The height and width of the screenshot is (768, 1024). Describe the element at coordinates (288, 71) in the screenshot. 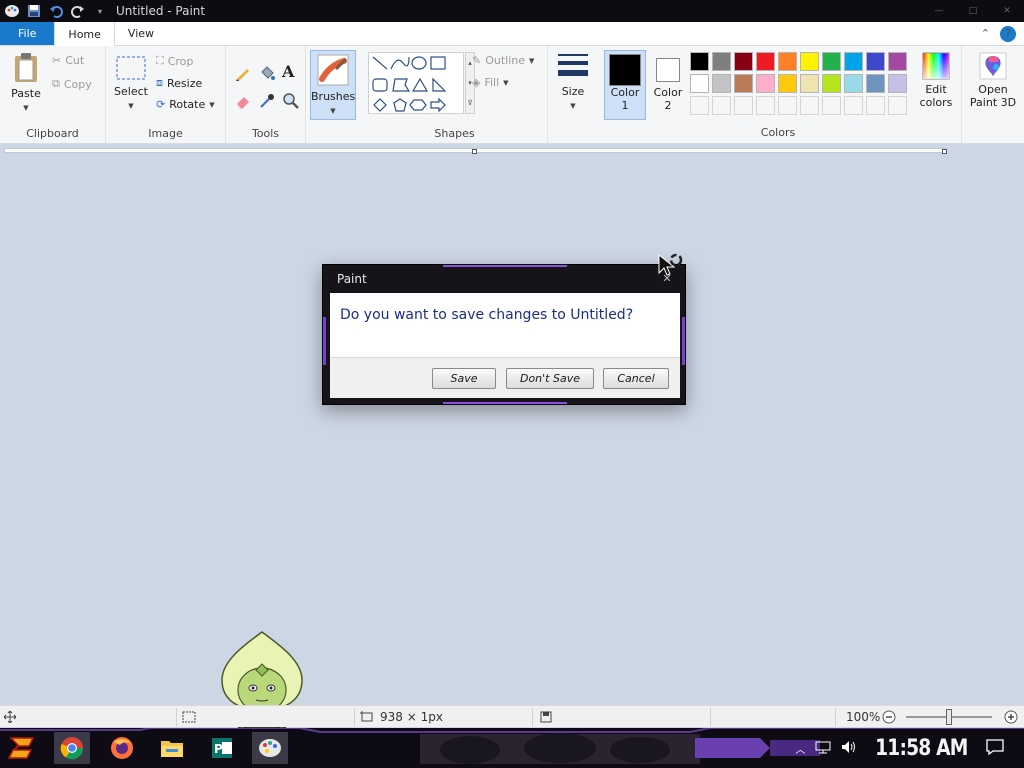

I see `text-tool-icon: A` at that location.